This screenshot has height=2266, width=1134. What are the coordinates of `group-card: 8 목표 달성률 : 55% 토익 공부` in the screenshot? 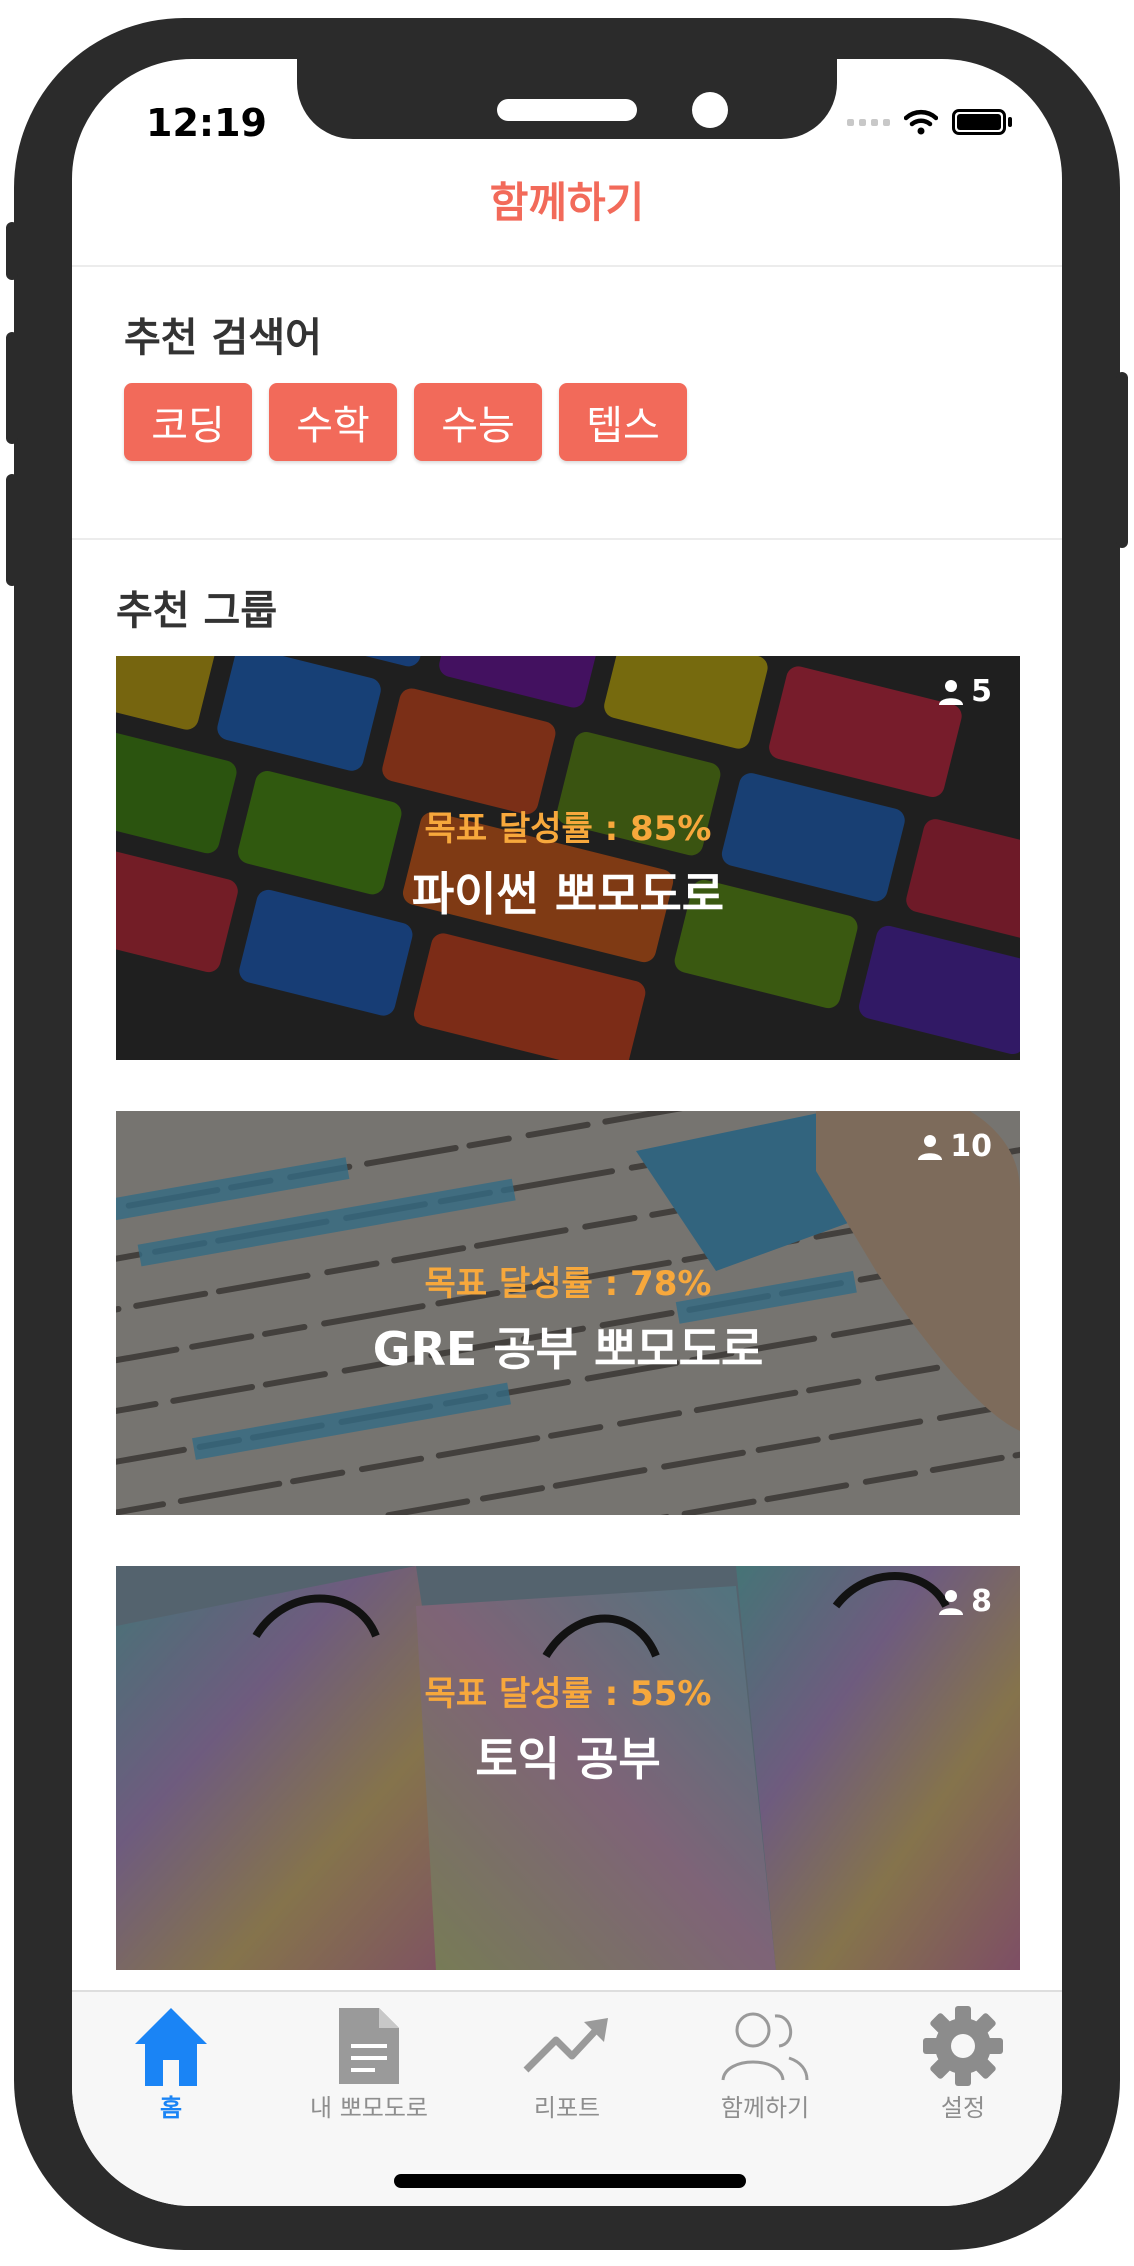 It's located at (568, 1768).